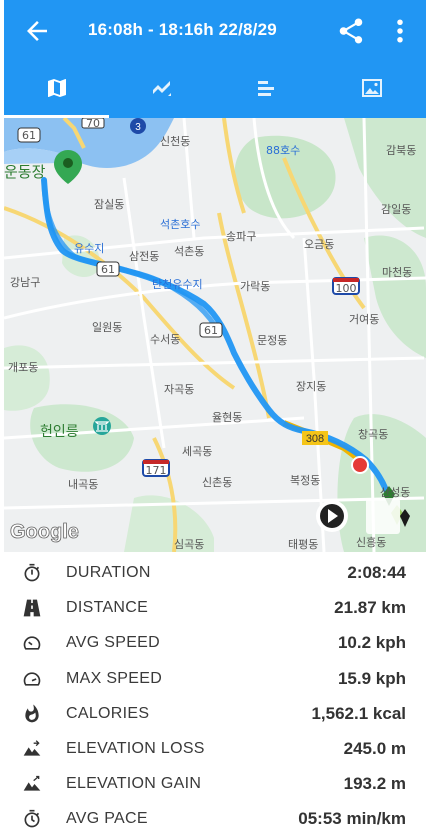  What do you see at coordinates (400, 31) in the screenshot?
I see `more-vert-icon` at bounding box center [400, 31].